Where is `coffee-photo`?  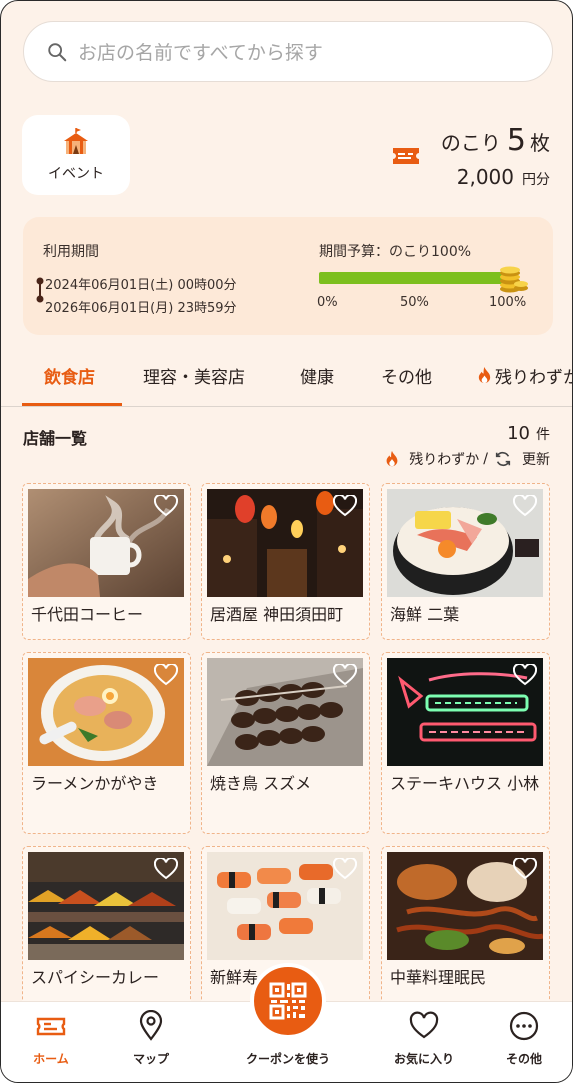
coffee-photo is located at coordinates (106, 543).